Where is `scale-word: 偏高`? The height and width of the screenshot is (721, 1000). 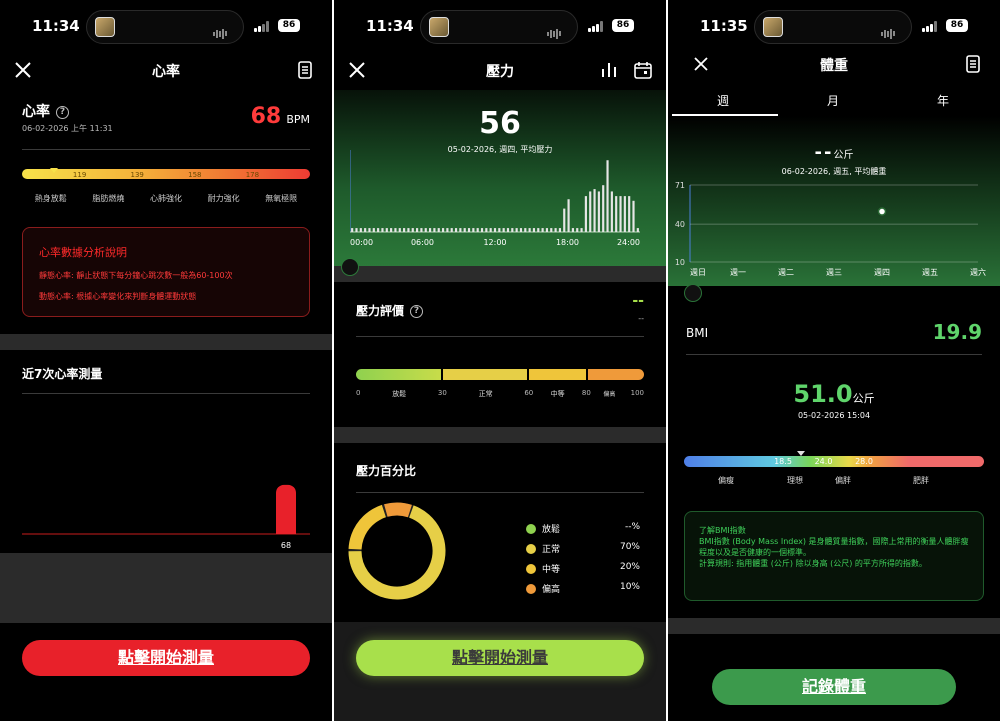
scale-word: 偏高 is located at coordinates (609, 394).